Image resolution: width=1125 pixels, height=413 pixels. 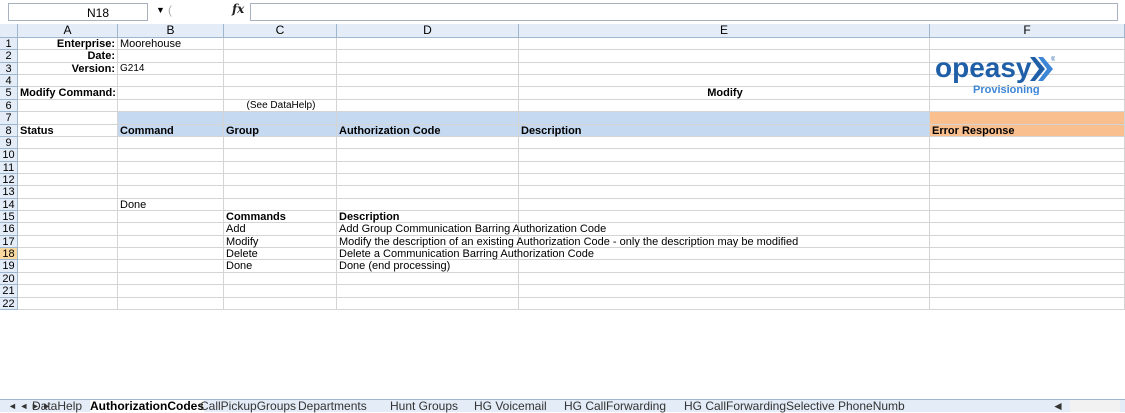 What do you see at coordinates (280, 217) in the screenshot?
I see `cell-c15: Commands` at bounding box center [280, 217].